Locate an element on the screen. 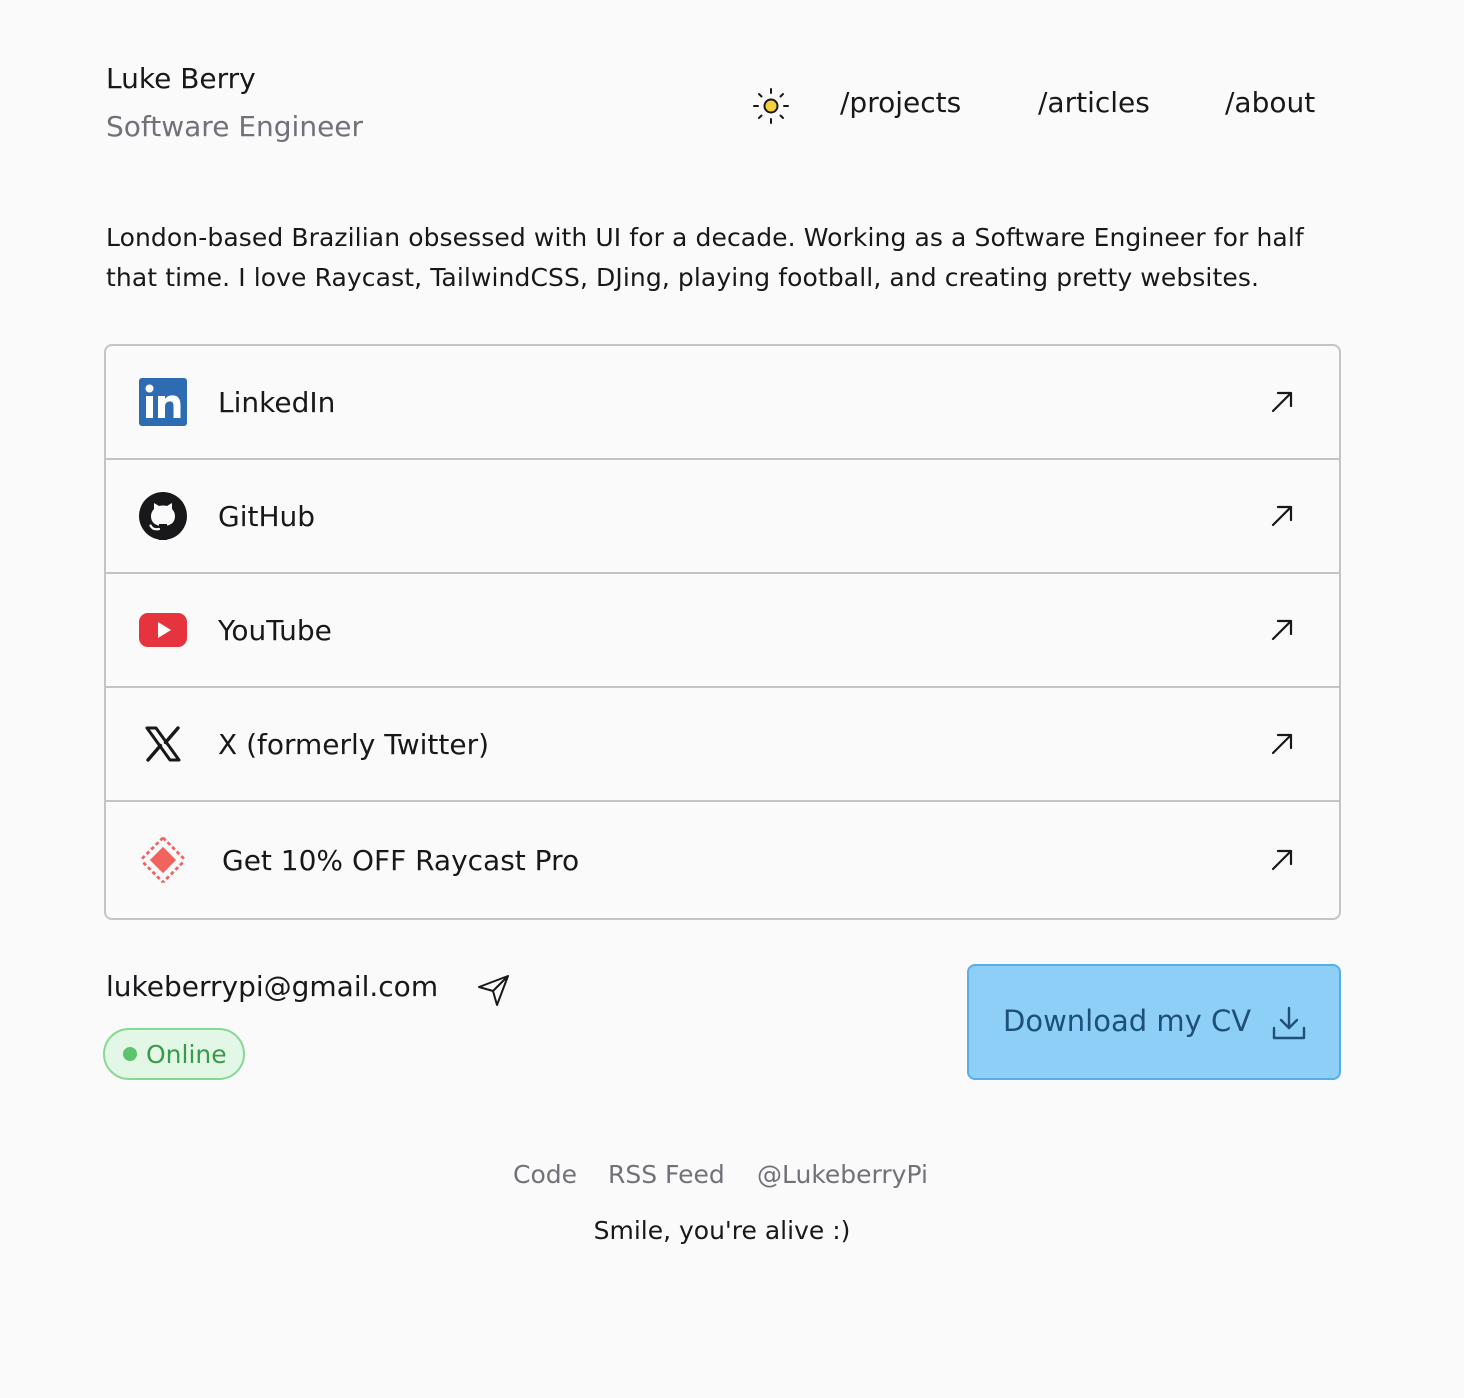  online-status-badge: Online is located at coordinates (174, 1054).